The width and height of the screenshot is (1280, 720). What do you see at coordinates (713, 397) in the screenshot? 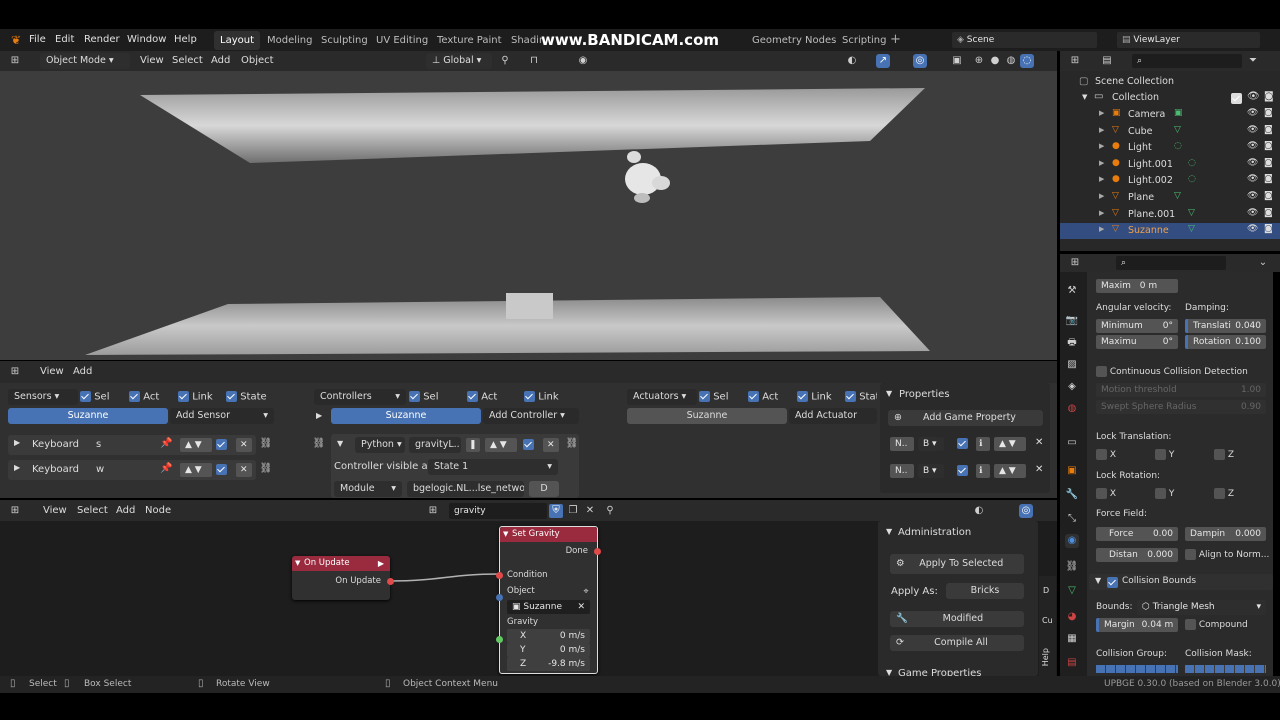
I see `actuators-flag-sel: Sel` at bounding box center [713, 397].